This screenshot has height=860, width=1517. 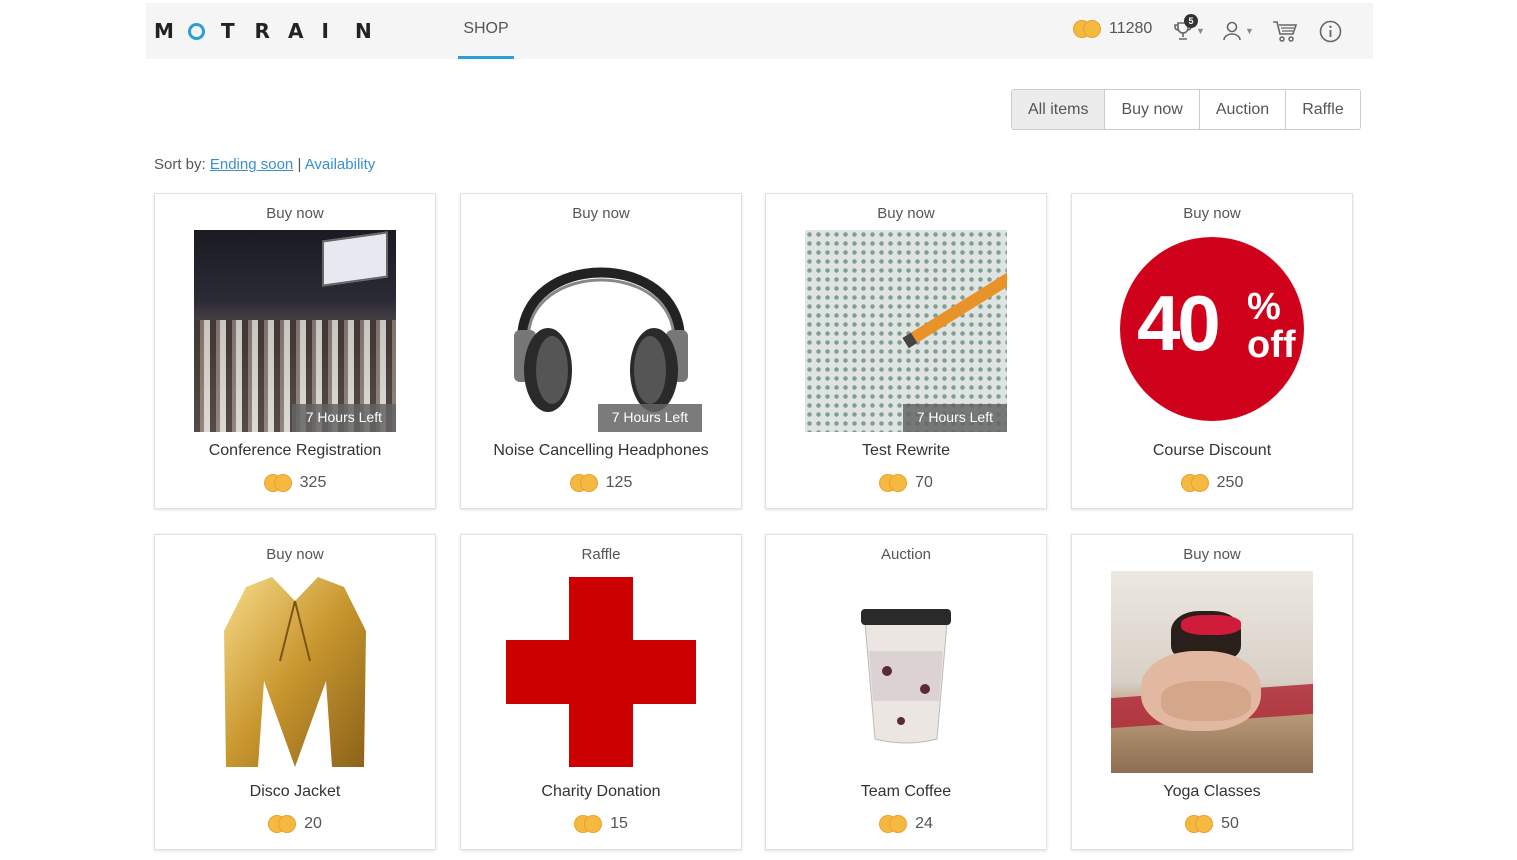 What do you see at coordinates (486, 57) in the screenshot?
I see `active-tab-indicator` at bounding box center [486, 57].